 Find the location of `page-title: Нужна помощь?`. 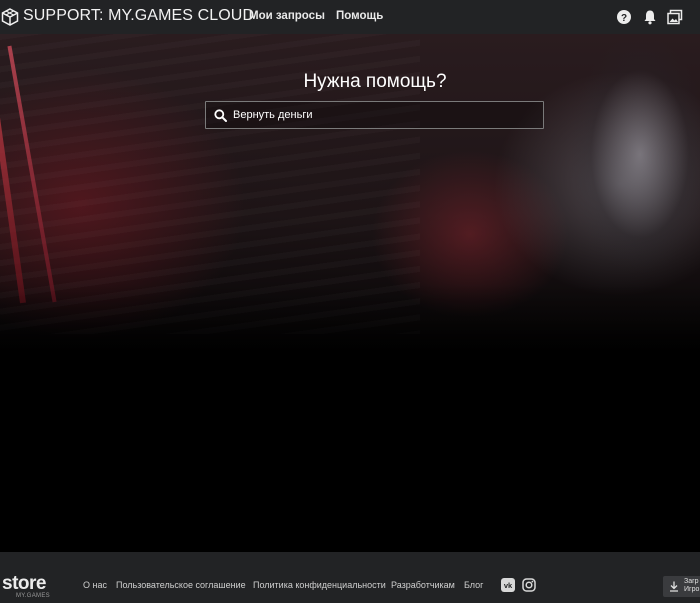

page-title: Нужна помощь? is located at coordinates (375, 81).